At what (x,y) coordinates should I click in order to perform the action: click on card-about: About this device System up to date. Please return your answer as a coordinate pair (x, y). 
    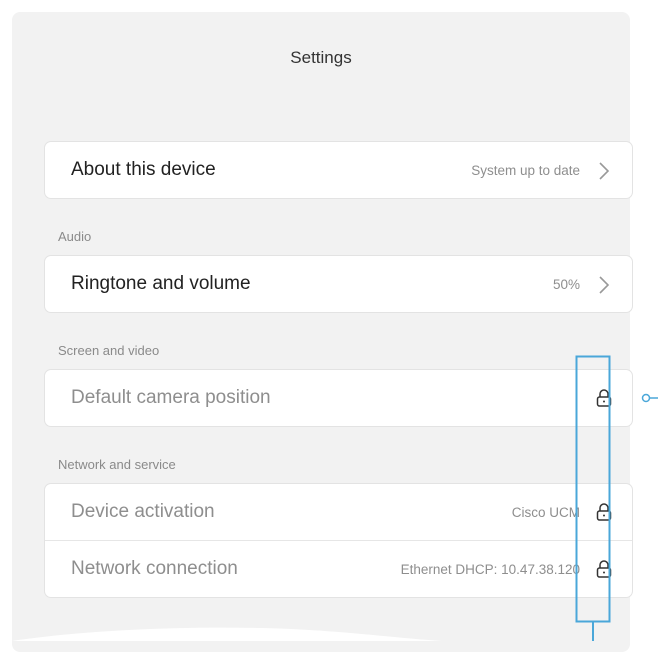
    Looking at the image, I should click on (338, 170).